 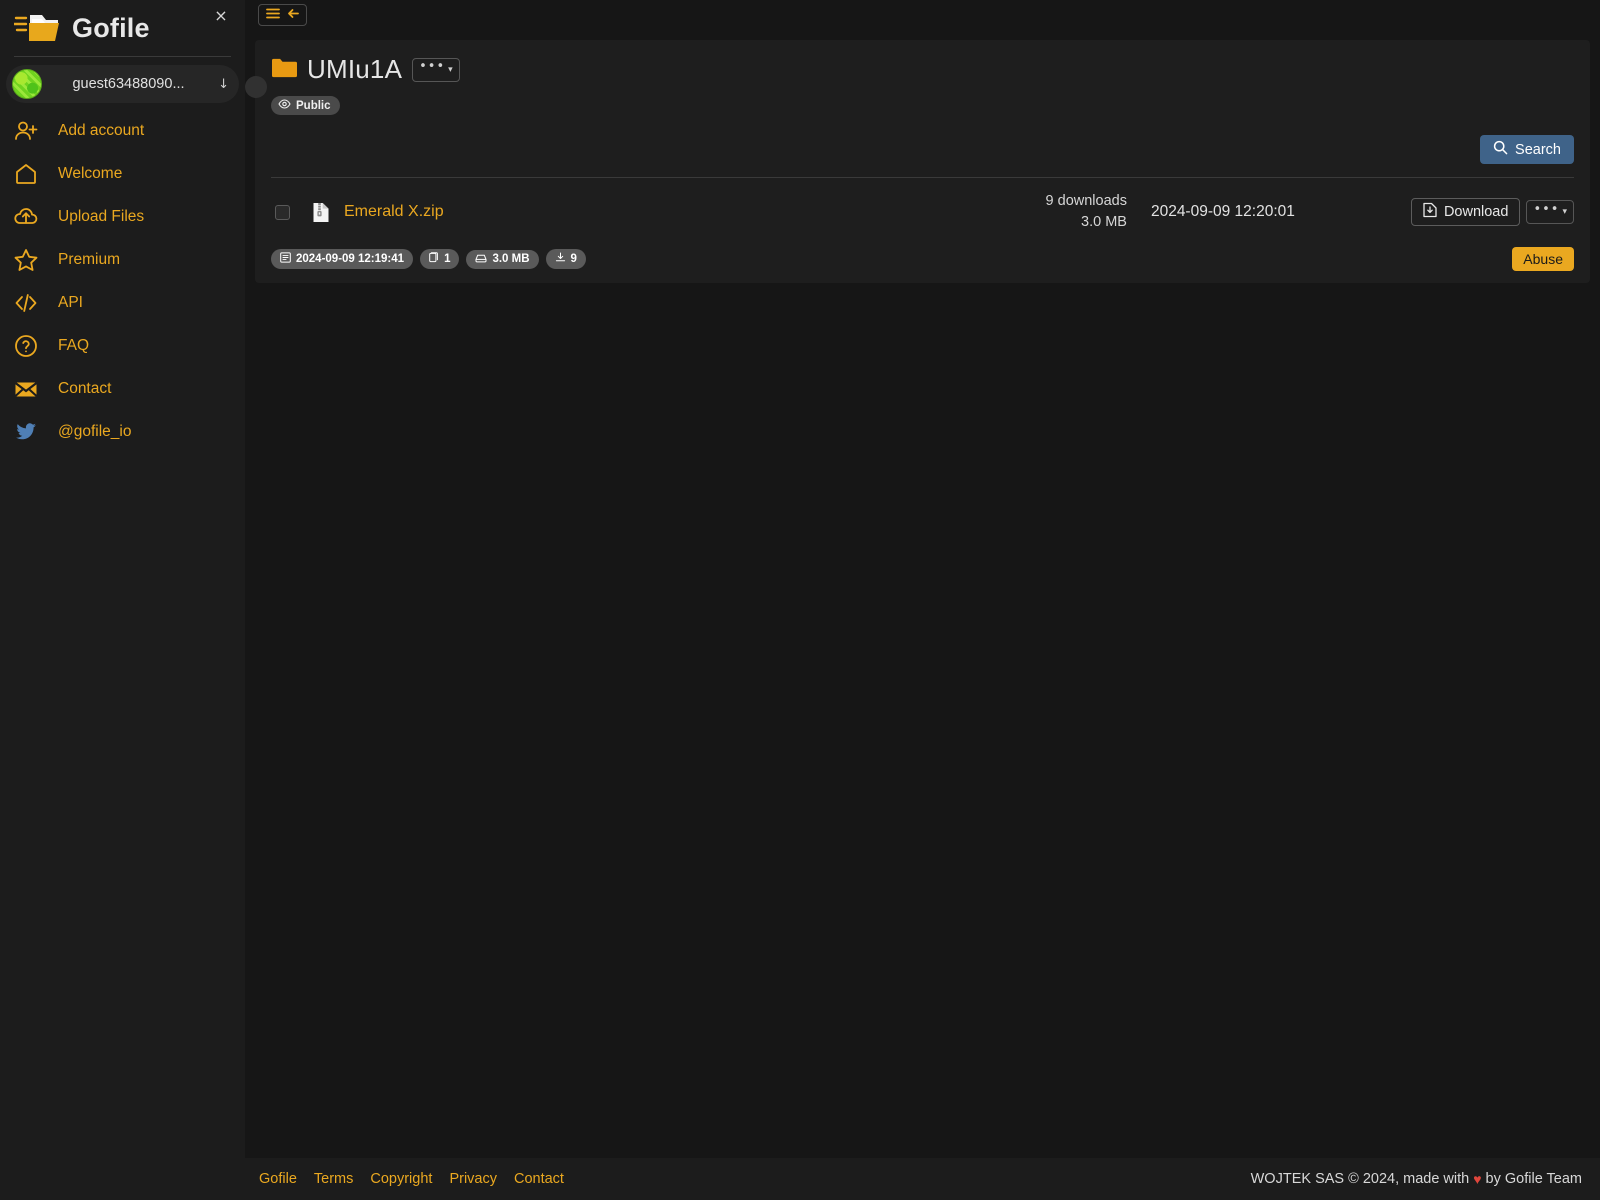 What do you see at coordinates (26, 303) in the screenshot?
I see `code-brackets-icon` at bounding box center [26, 303].